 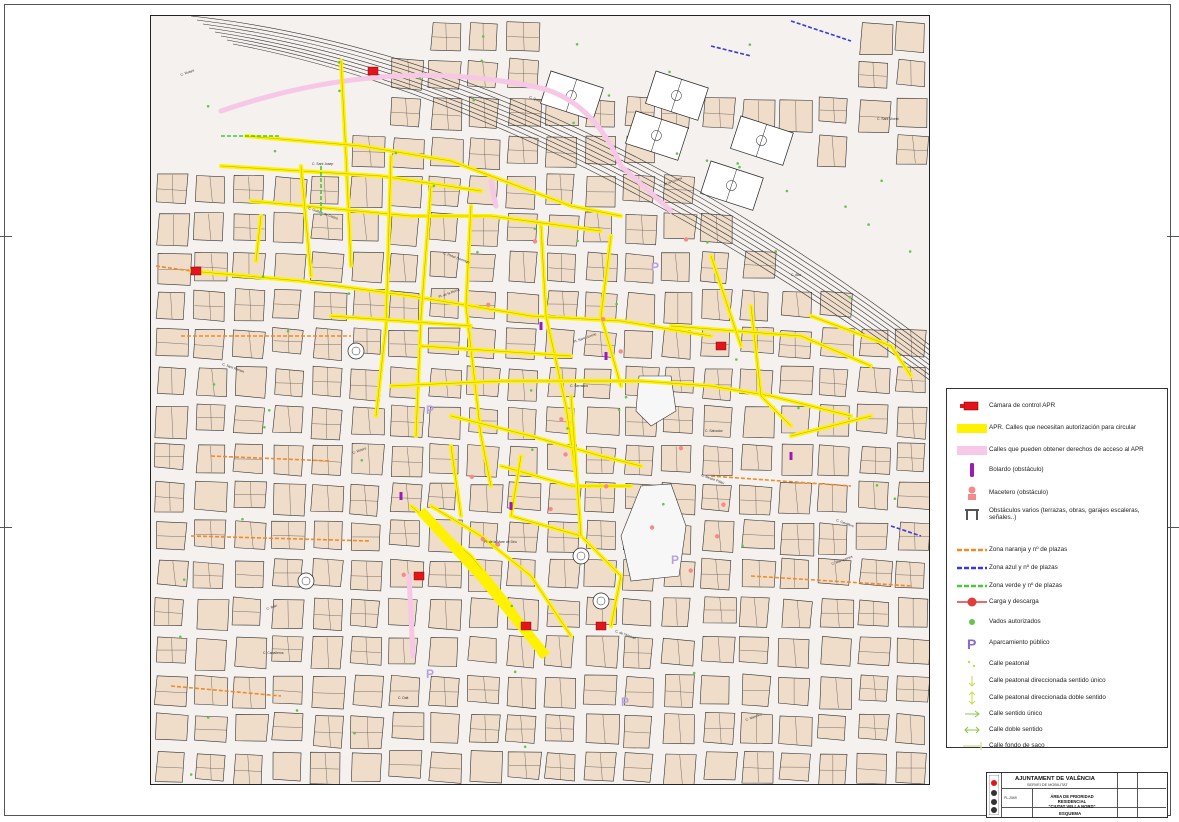 What do you see at coordinates (888, 119) in the screenshot?
I see `street-label: C. Sant Vicent` at bounding box center [888, 119].